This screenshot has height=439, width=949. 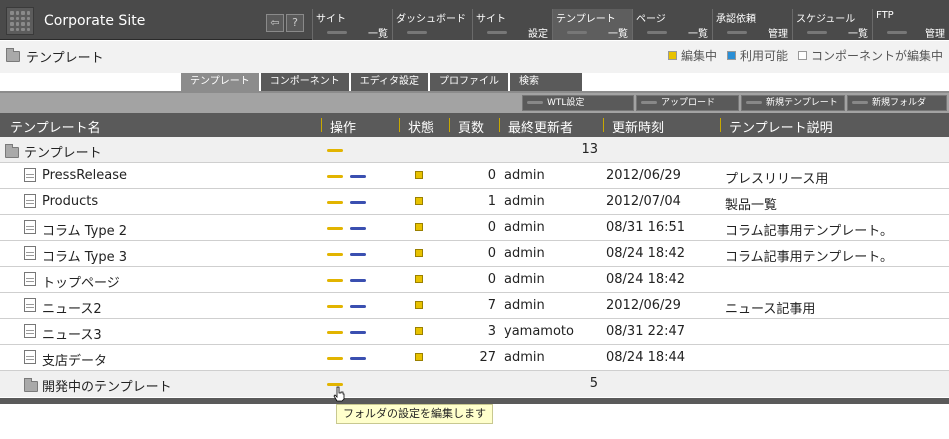 I want to click on col-pages: 頁数, so click(x=471, y=126).